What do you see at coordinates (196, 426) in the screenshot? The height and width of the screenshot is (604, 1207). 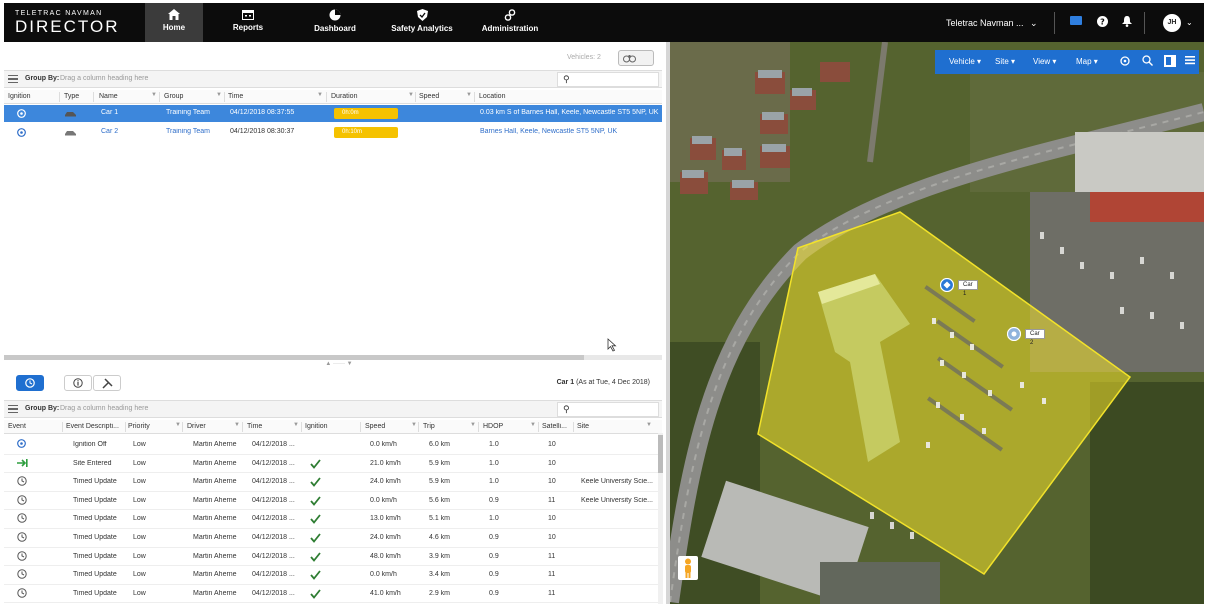 I see `col-driver: Driver` at bounding box center [196, 426].